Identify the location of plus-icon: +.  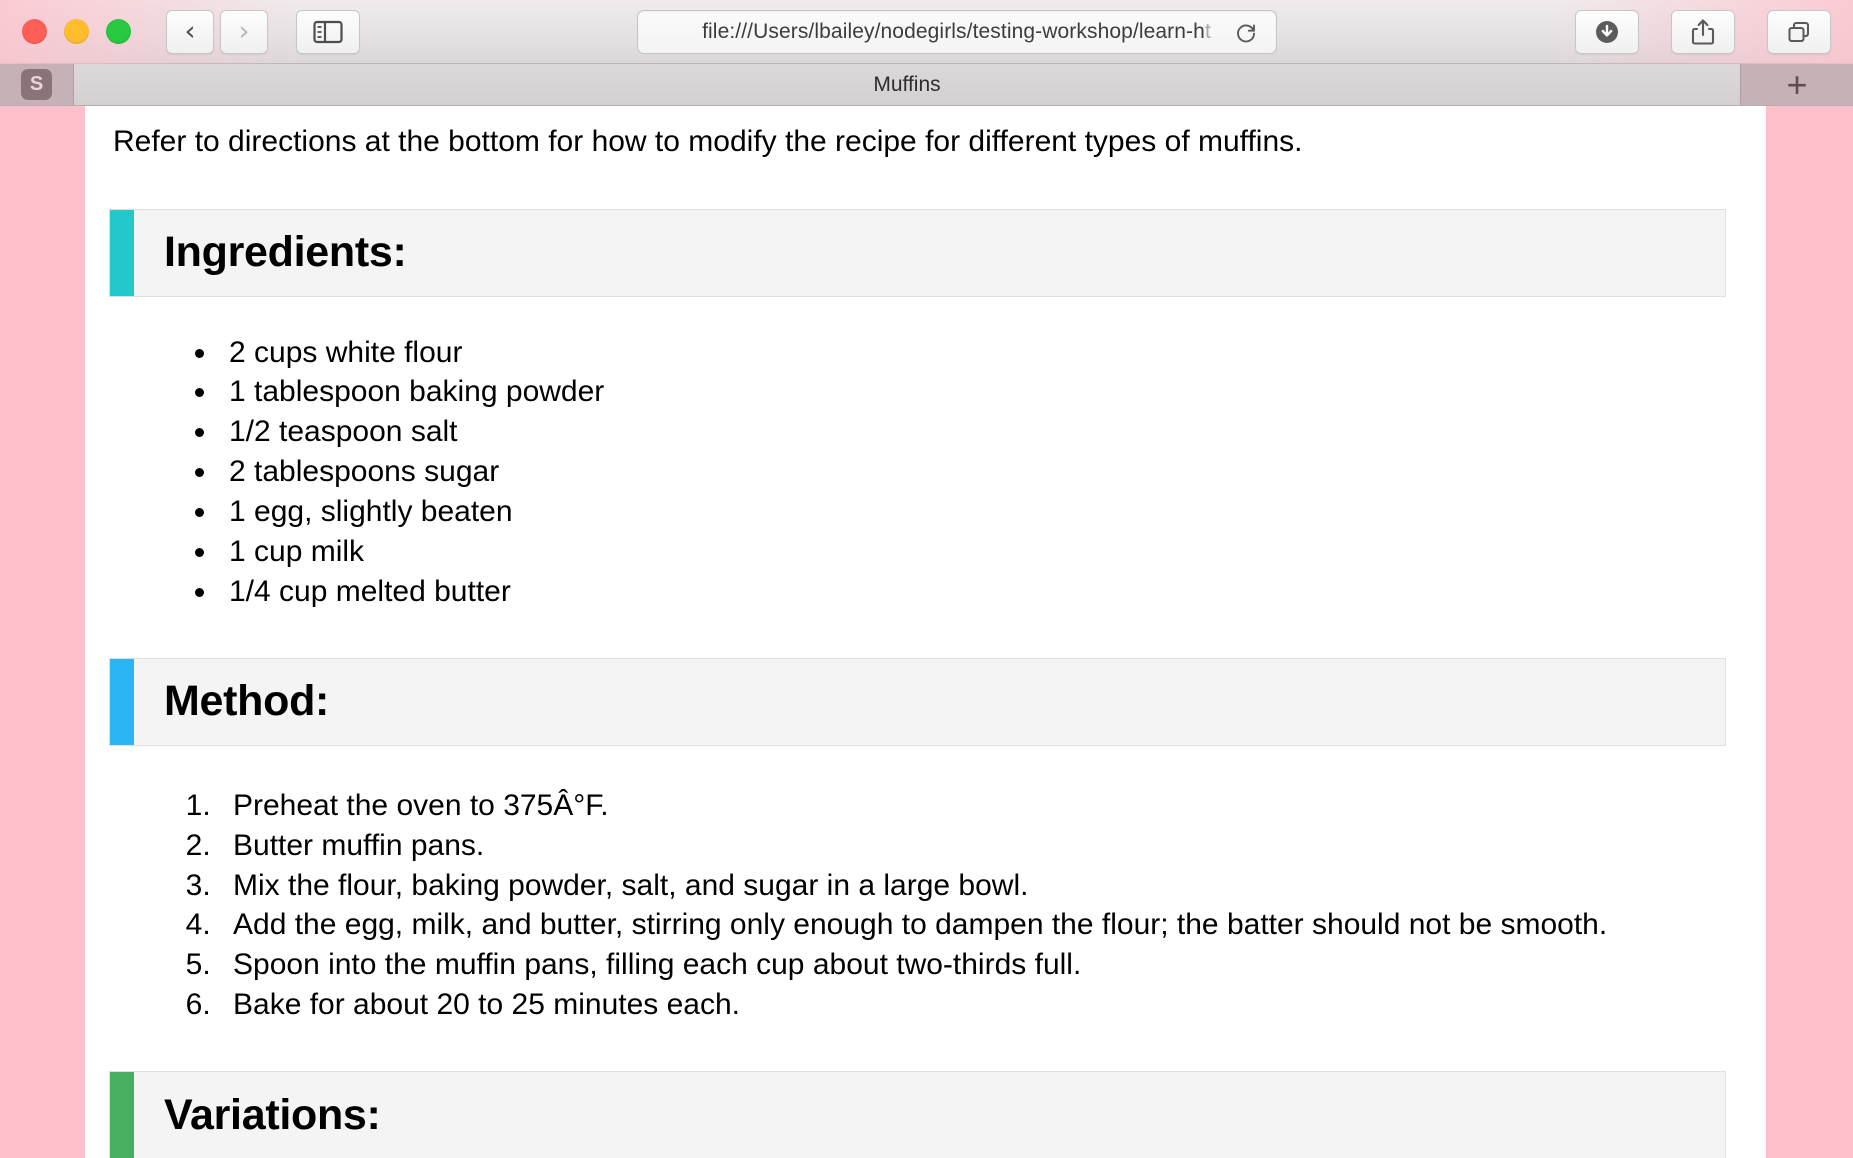
(1797, 84).